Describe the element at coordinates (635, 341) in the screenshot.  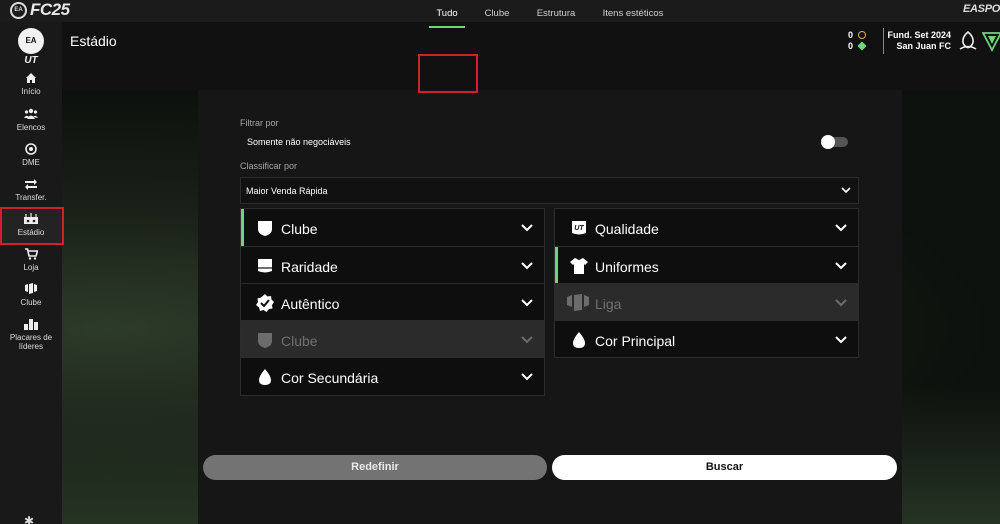
I see `filter-label: Cor Principal` at that location.